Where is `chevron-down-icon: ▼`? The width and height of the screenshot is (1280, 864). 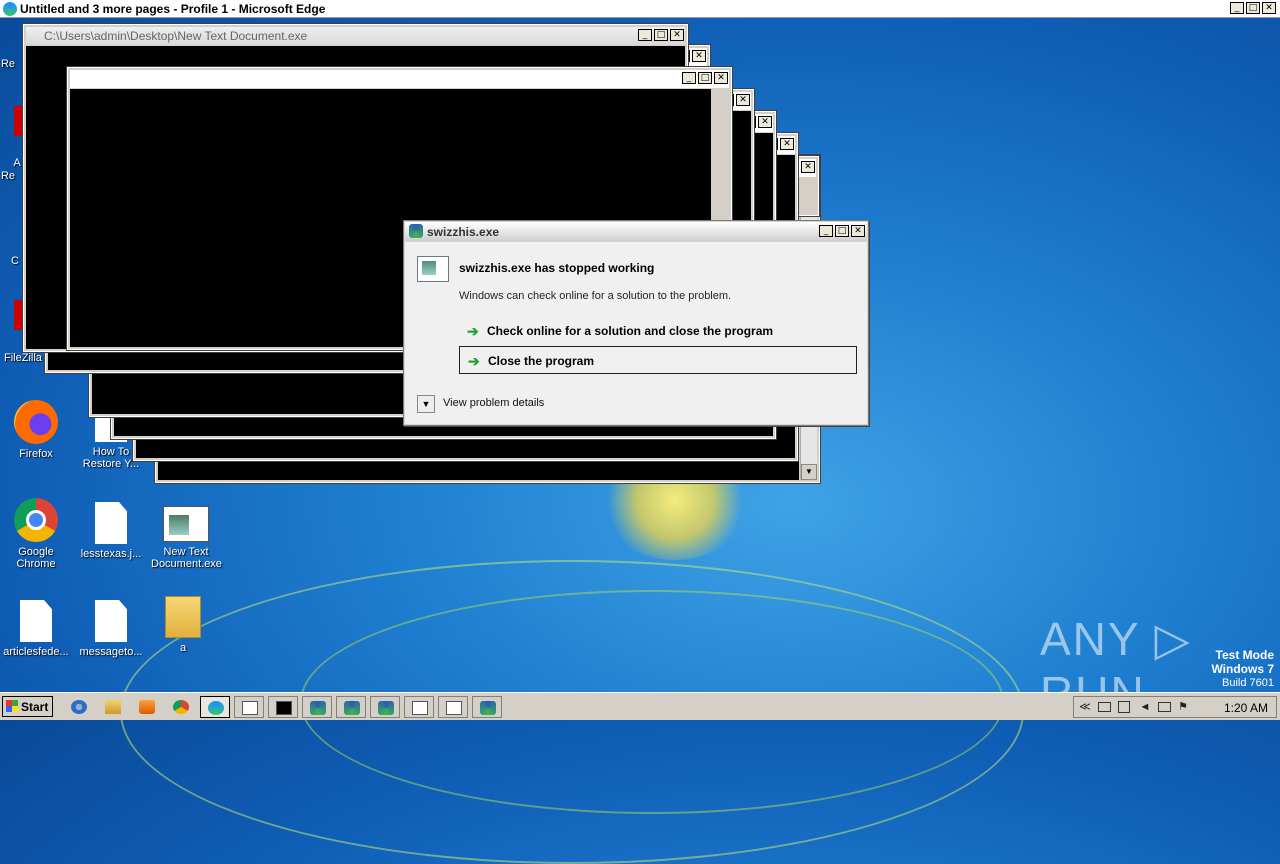 chevron-down-icon: ▼ is located at coordinates (426, 404).